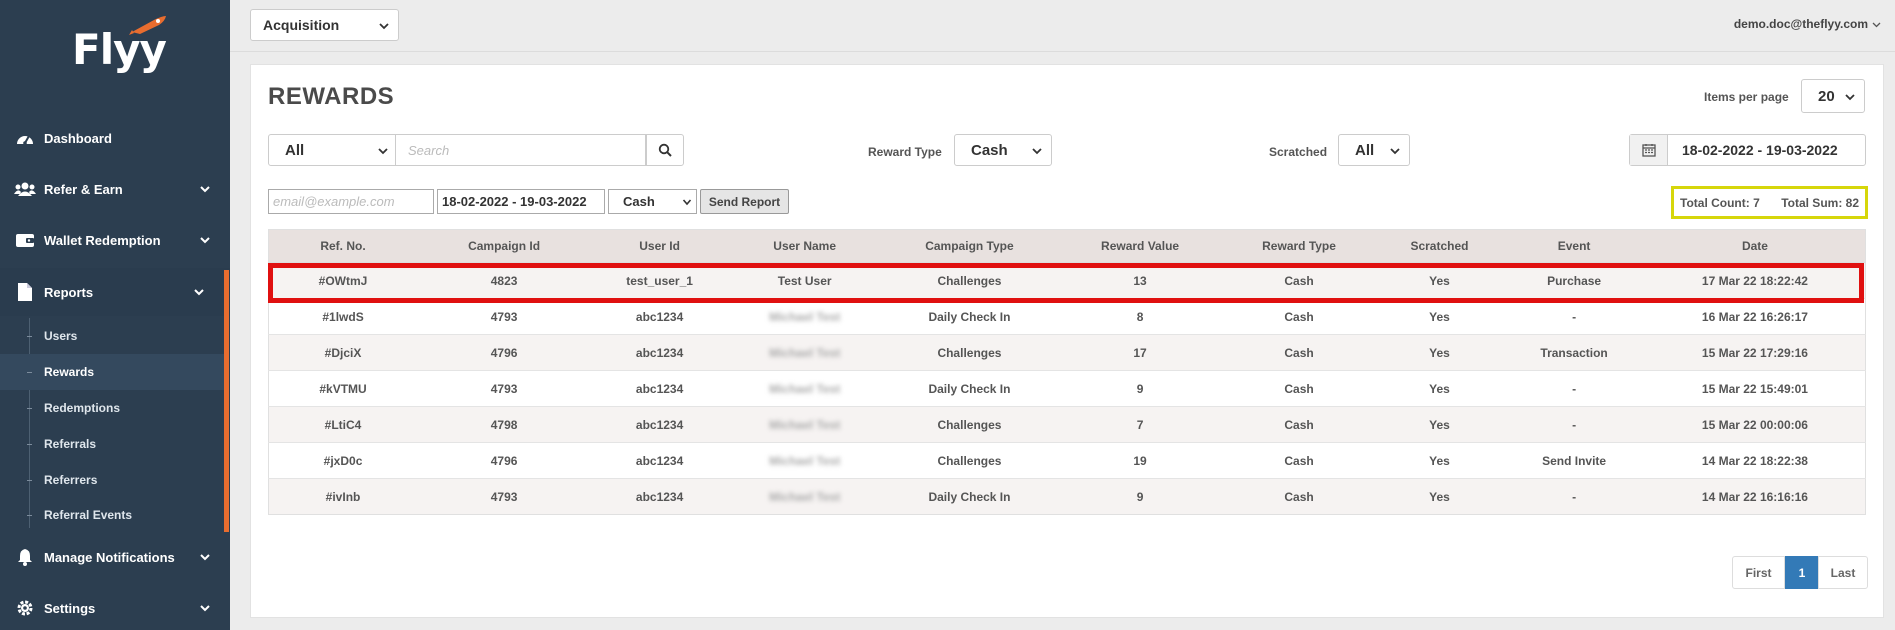 The width and height of the screenshot is (1895, 630). I want to click on user-name-redacted: Michael Test, so click(805, 424).